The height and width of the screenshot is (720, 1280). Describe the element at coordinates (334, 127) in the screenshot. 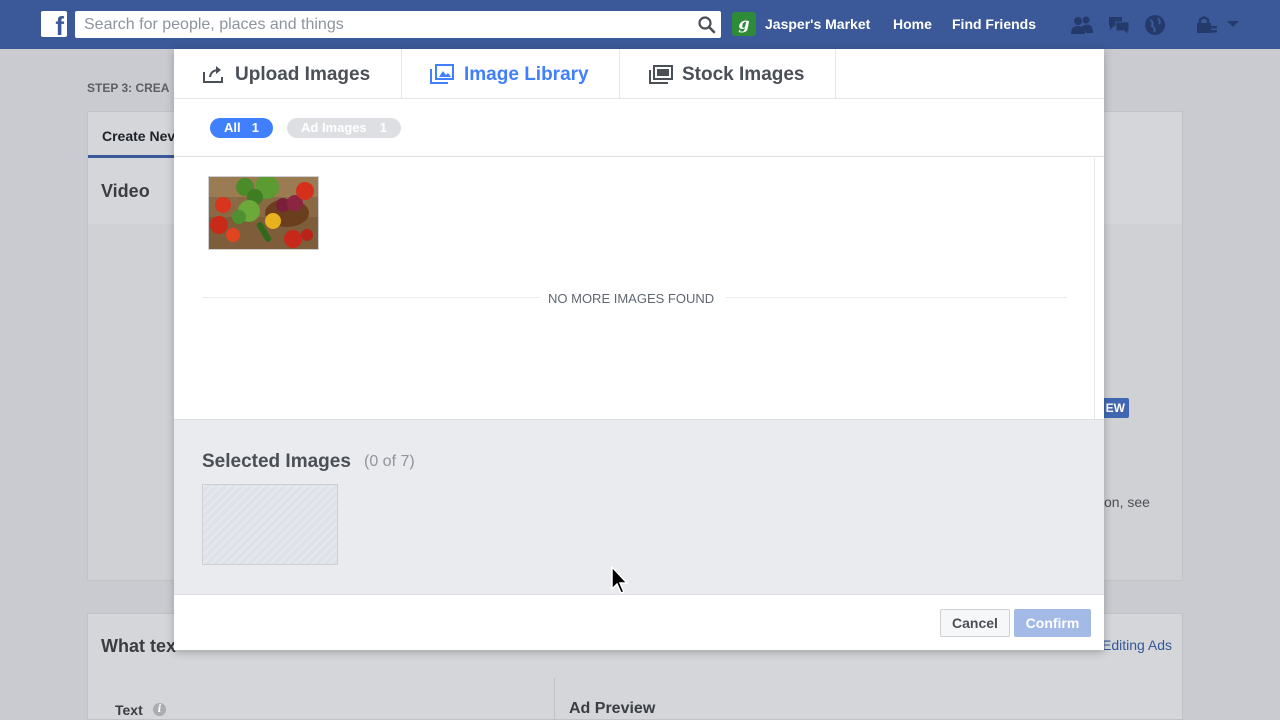

I see `filter-ad-images-label: Ad Images` at that location.